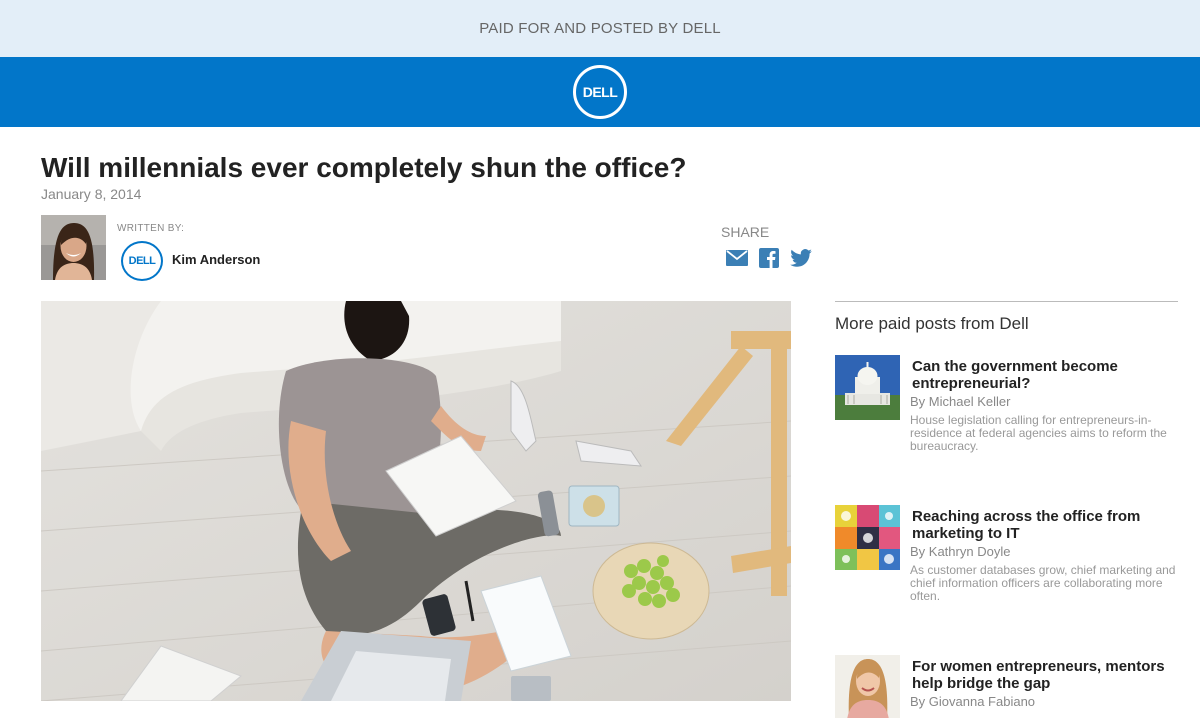 This screenshot has height=718, width=1200. I want to click on related-post-author: By Michael Keller, so click(960, 401).